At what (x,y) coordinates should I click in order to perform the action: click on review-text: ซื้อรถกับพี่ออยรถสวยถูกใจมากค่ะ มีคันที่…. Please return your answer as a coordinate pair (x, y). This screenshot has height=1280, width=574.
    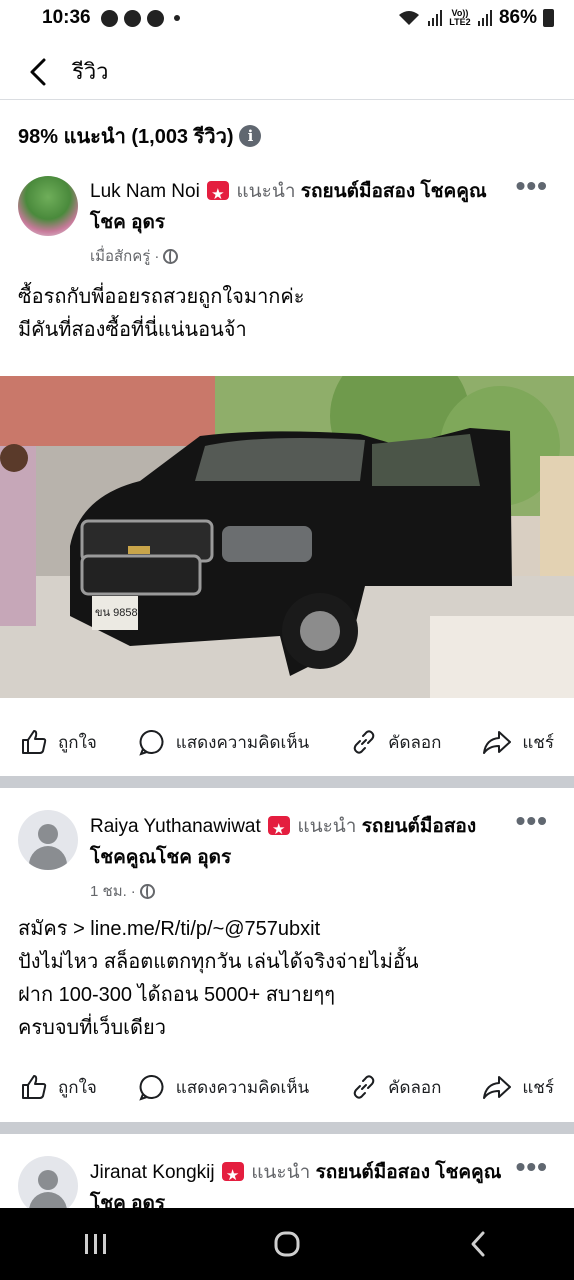
    Looking at the image, I should click on (161, 313).